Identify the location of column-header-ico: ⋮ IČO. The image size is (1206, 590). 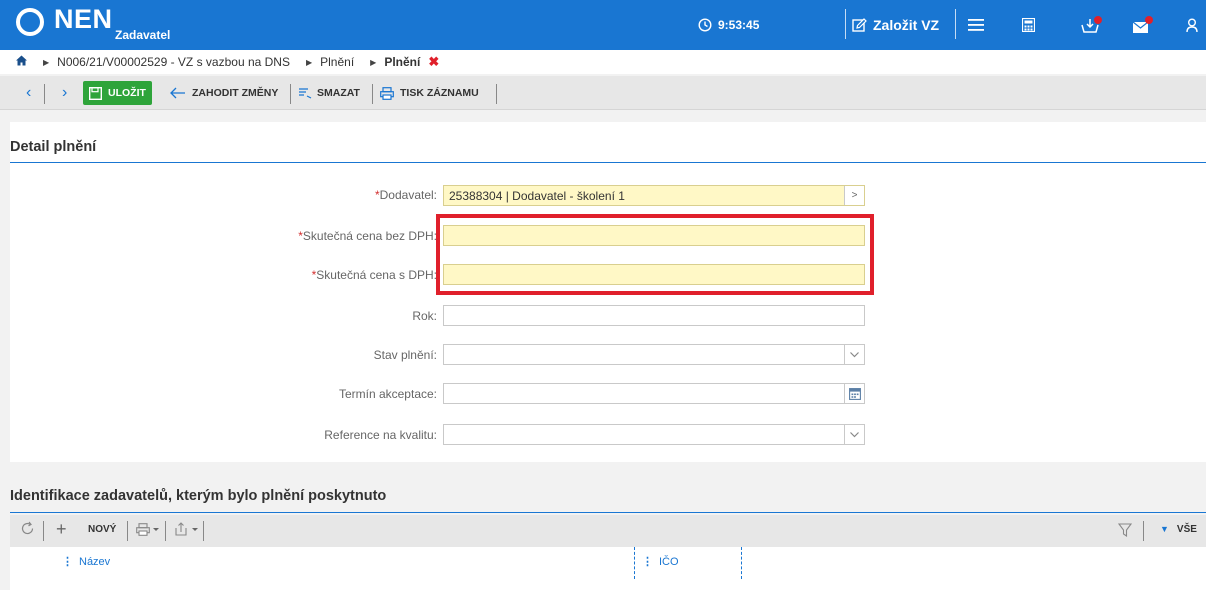
(660, 561).